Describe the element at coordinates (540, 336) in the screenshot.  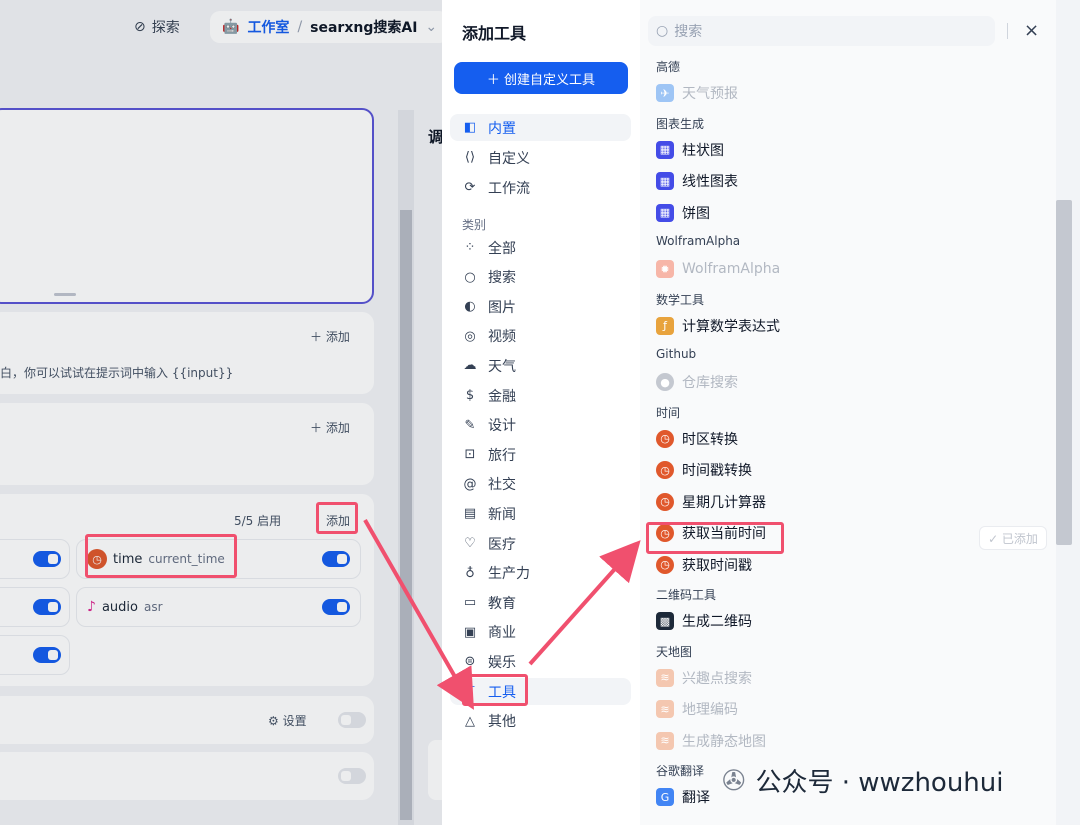
I see `category-item-3: ◎ 视频` at that location.